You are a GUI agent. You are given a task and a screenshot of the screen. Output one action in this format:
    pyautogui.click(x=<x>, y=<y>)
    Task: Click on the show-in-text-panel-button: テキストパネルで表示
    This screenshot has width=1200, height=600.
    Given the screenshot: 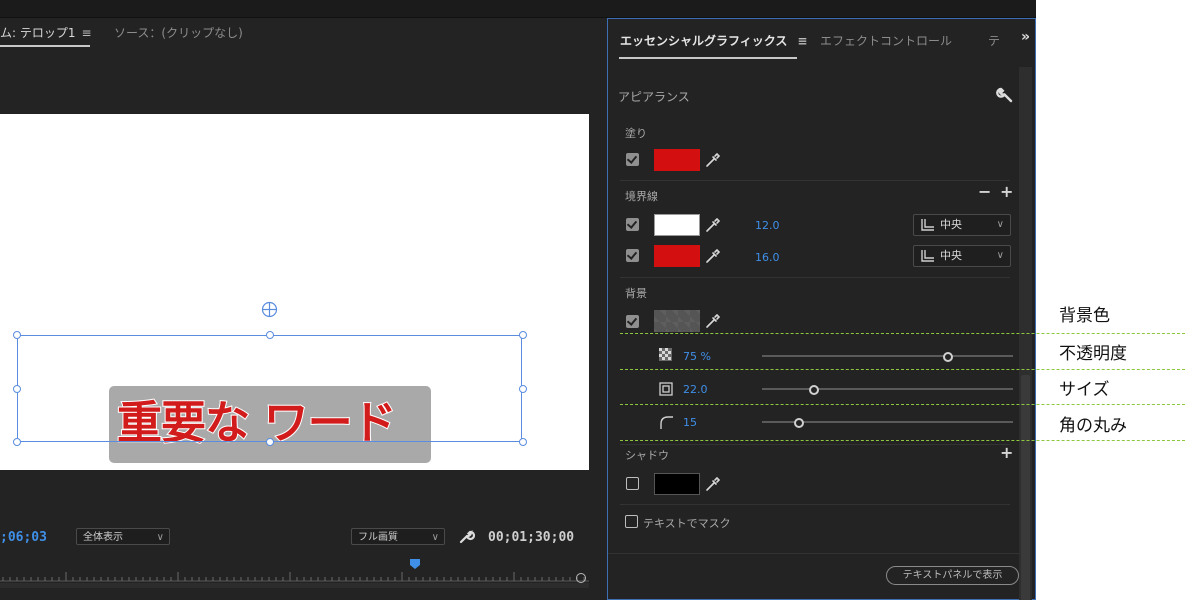 What is the action you would take?
    pyautogui.click(x=952, y=575)
    